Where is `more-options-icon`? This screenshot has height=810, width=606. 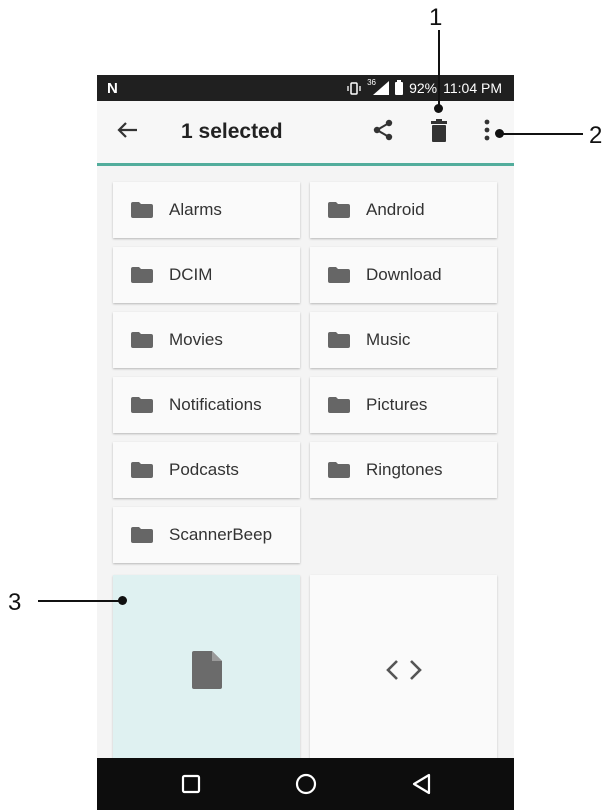 more-options-icon is located at coordinates (487, 130).